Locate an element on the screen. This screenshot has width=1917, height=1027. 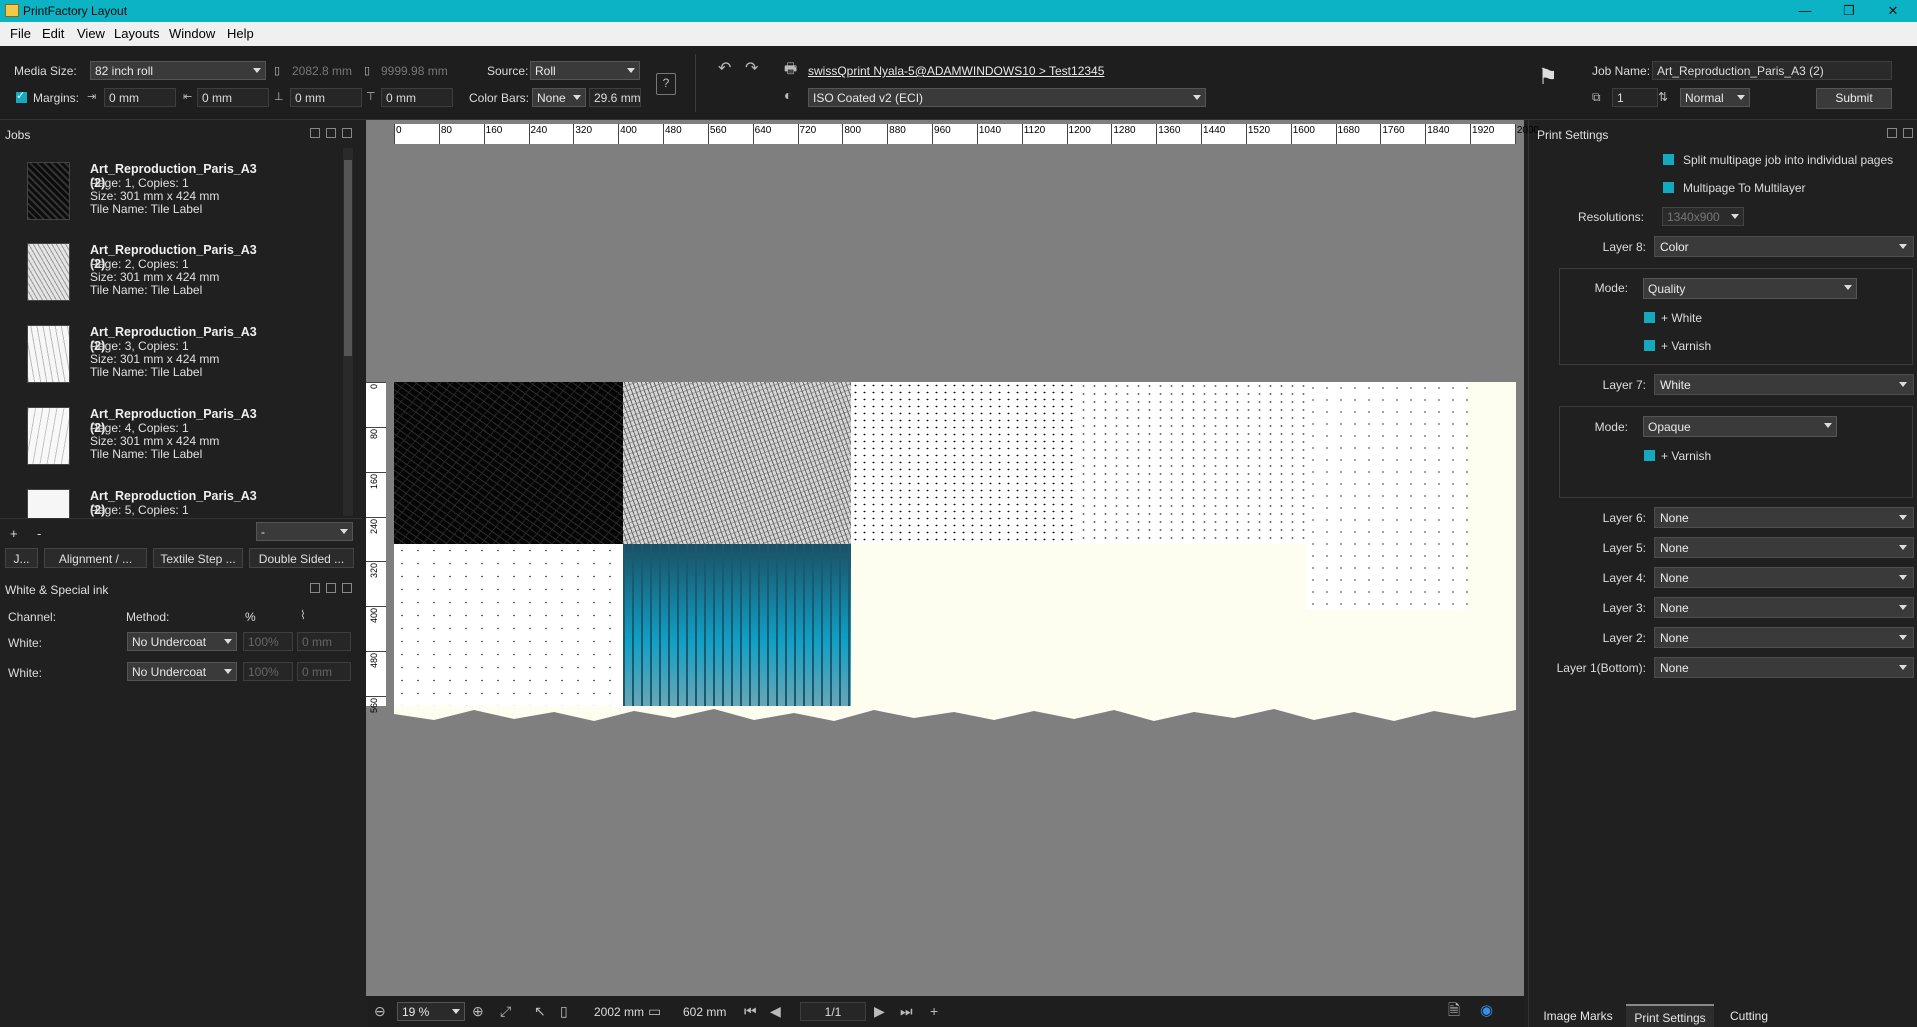
color-bars-size-field: 29.6 mm is located at coordinates (615, 97).